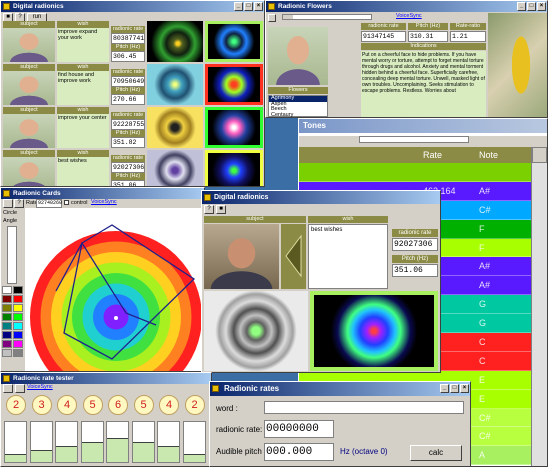 Image resolution: width=548 pixels, height=467 pixels. What do you see at coordinates (128, 56) in the screenshot?
I see `pitch-value: 306.45` at bounding box center [128, 56].